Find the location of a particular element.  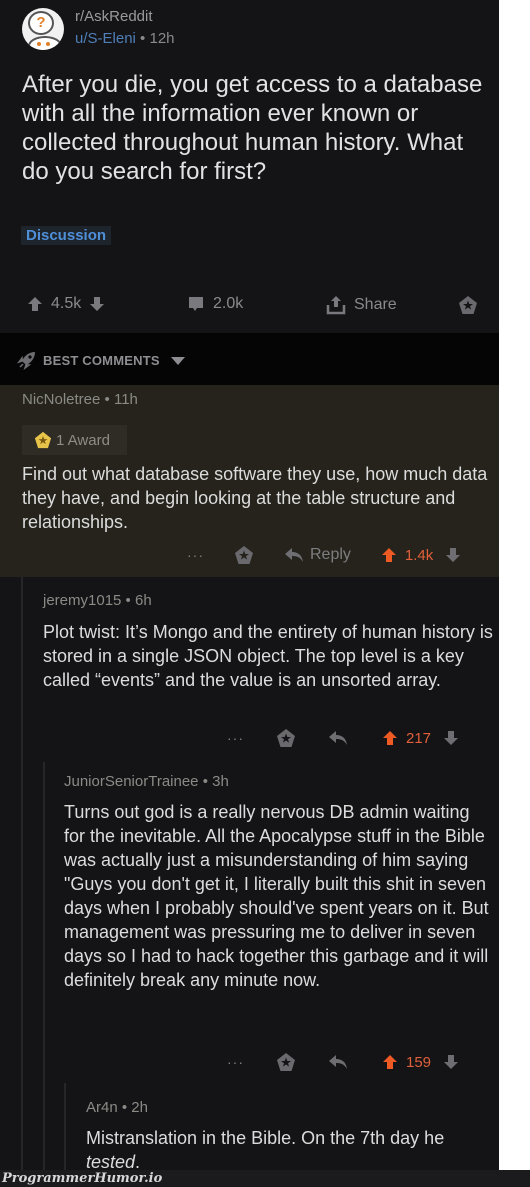

rocket-icon is located at coordinates (26, 361).